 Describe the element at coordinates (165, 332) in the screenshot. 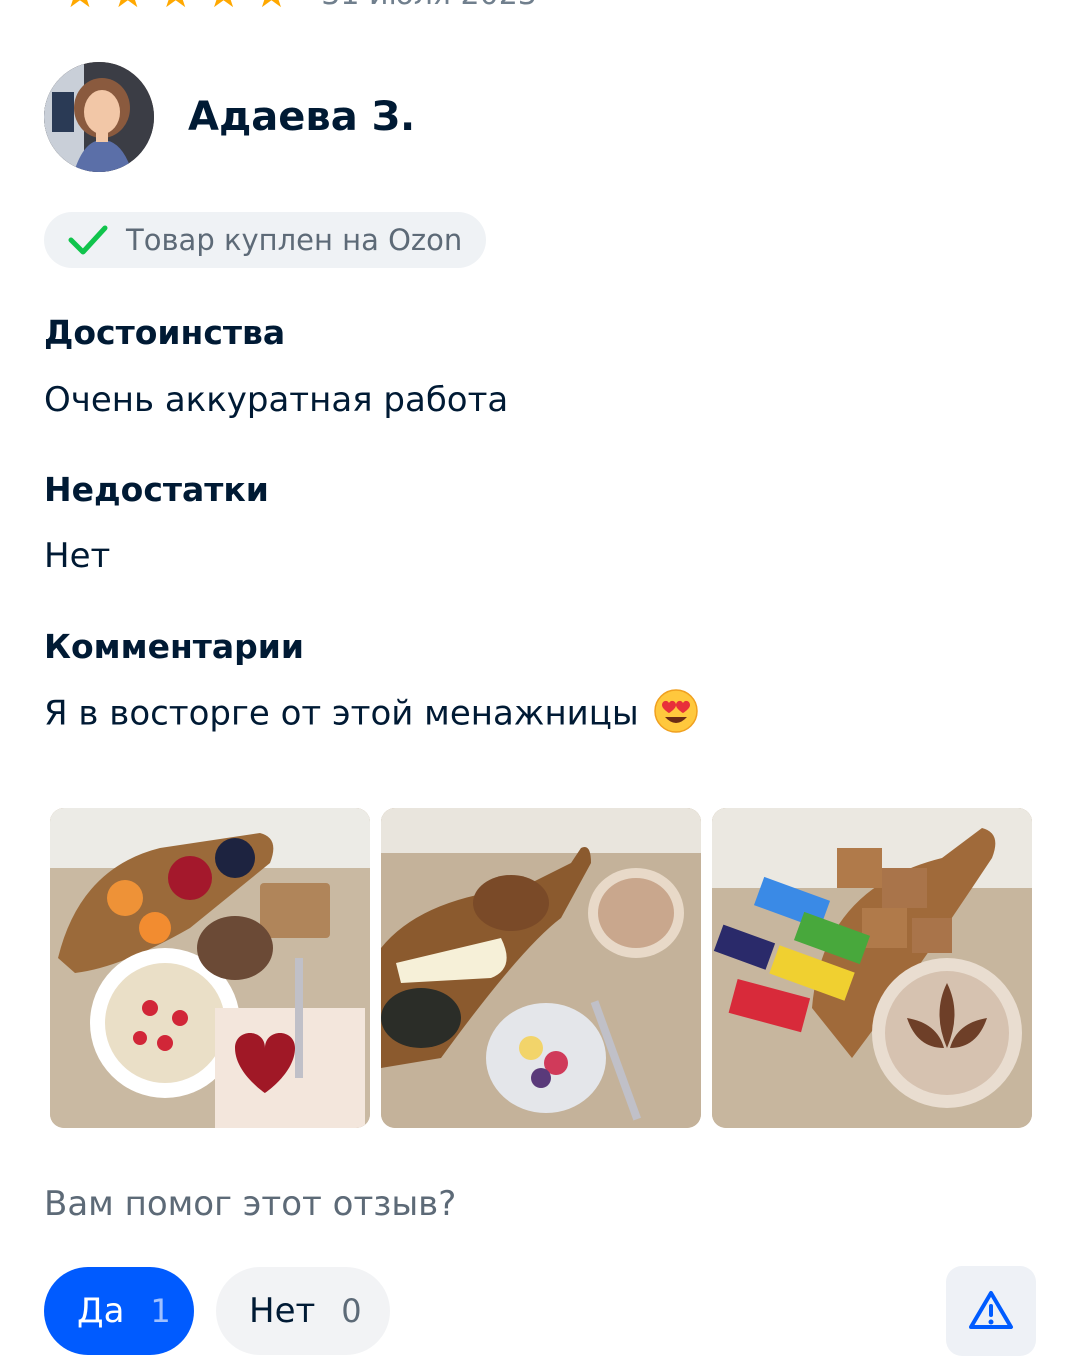

I see `pros-title: Достоинства` at that location.